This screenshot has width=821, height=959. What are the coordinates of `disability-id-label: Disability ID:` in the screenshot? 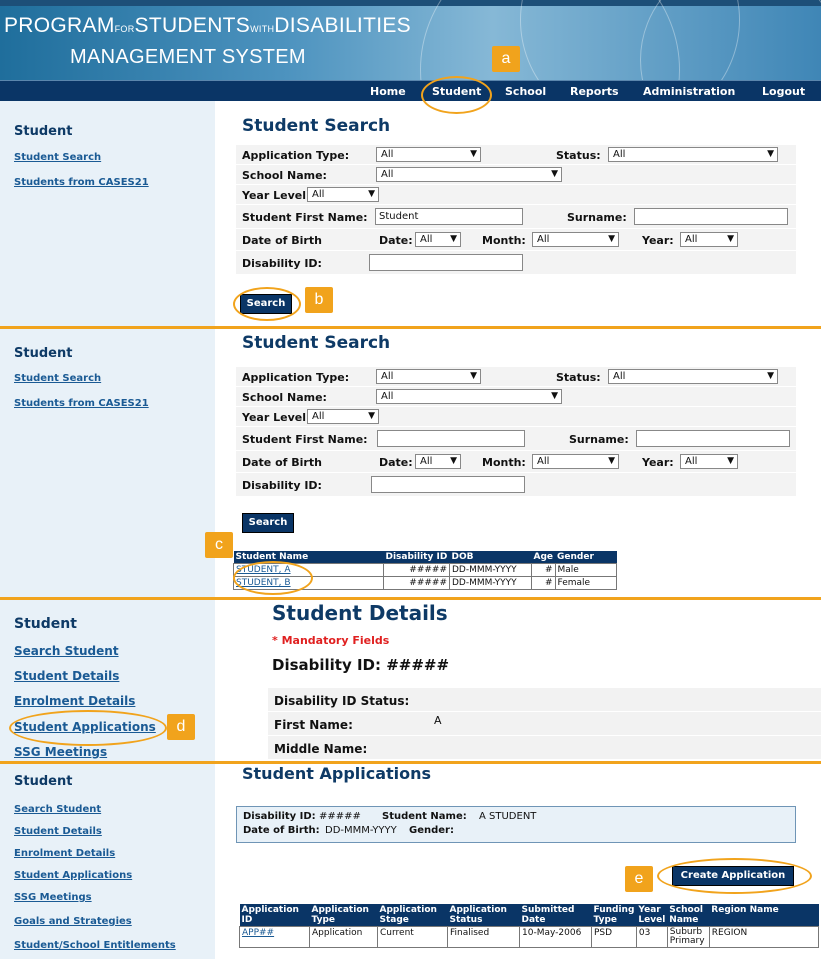 It's located at (282, 485).